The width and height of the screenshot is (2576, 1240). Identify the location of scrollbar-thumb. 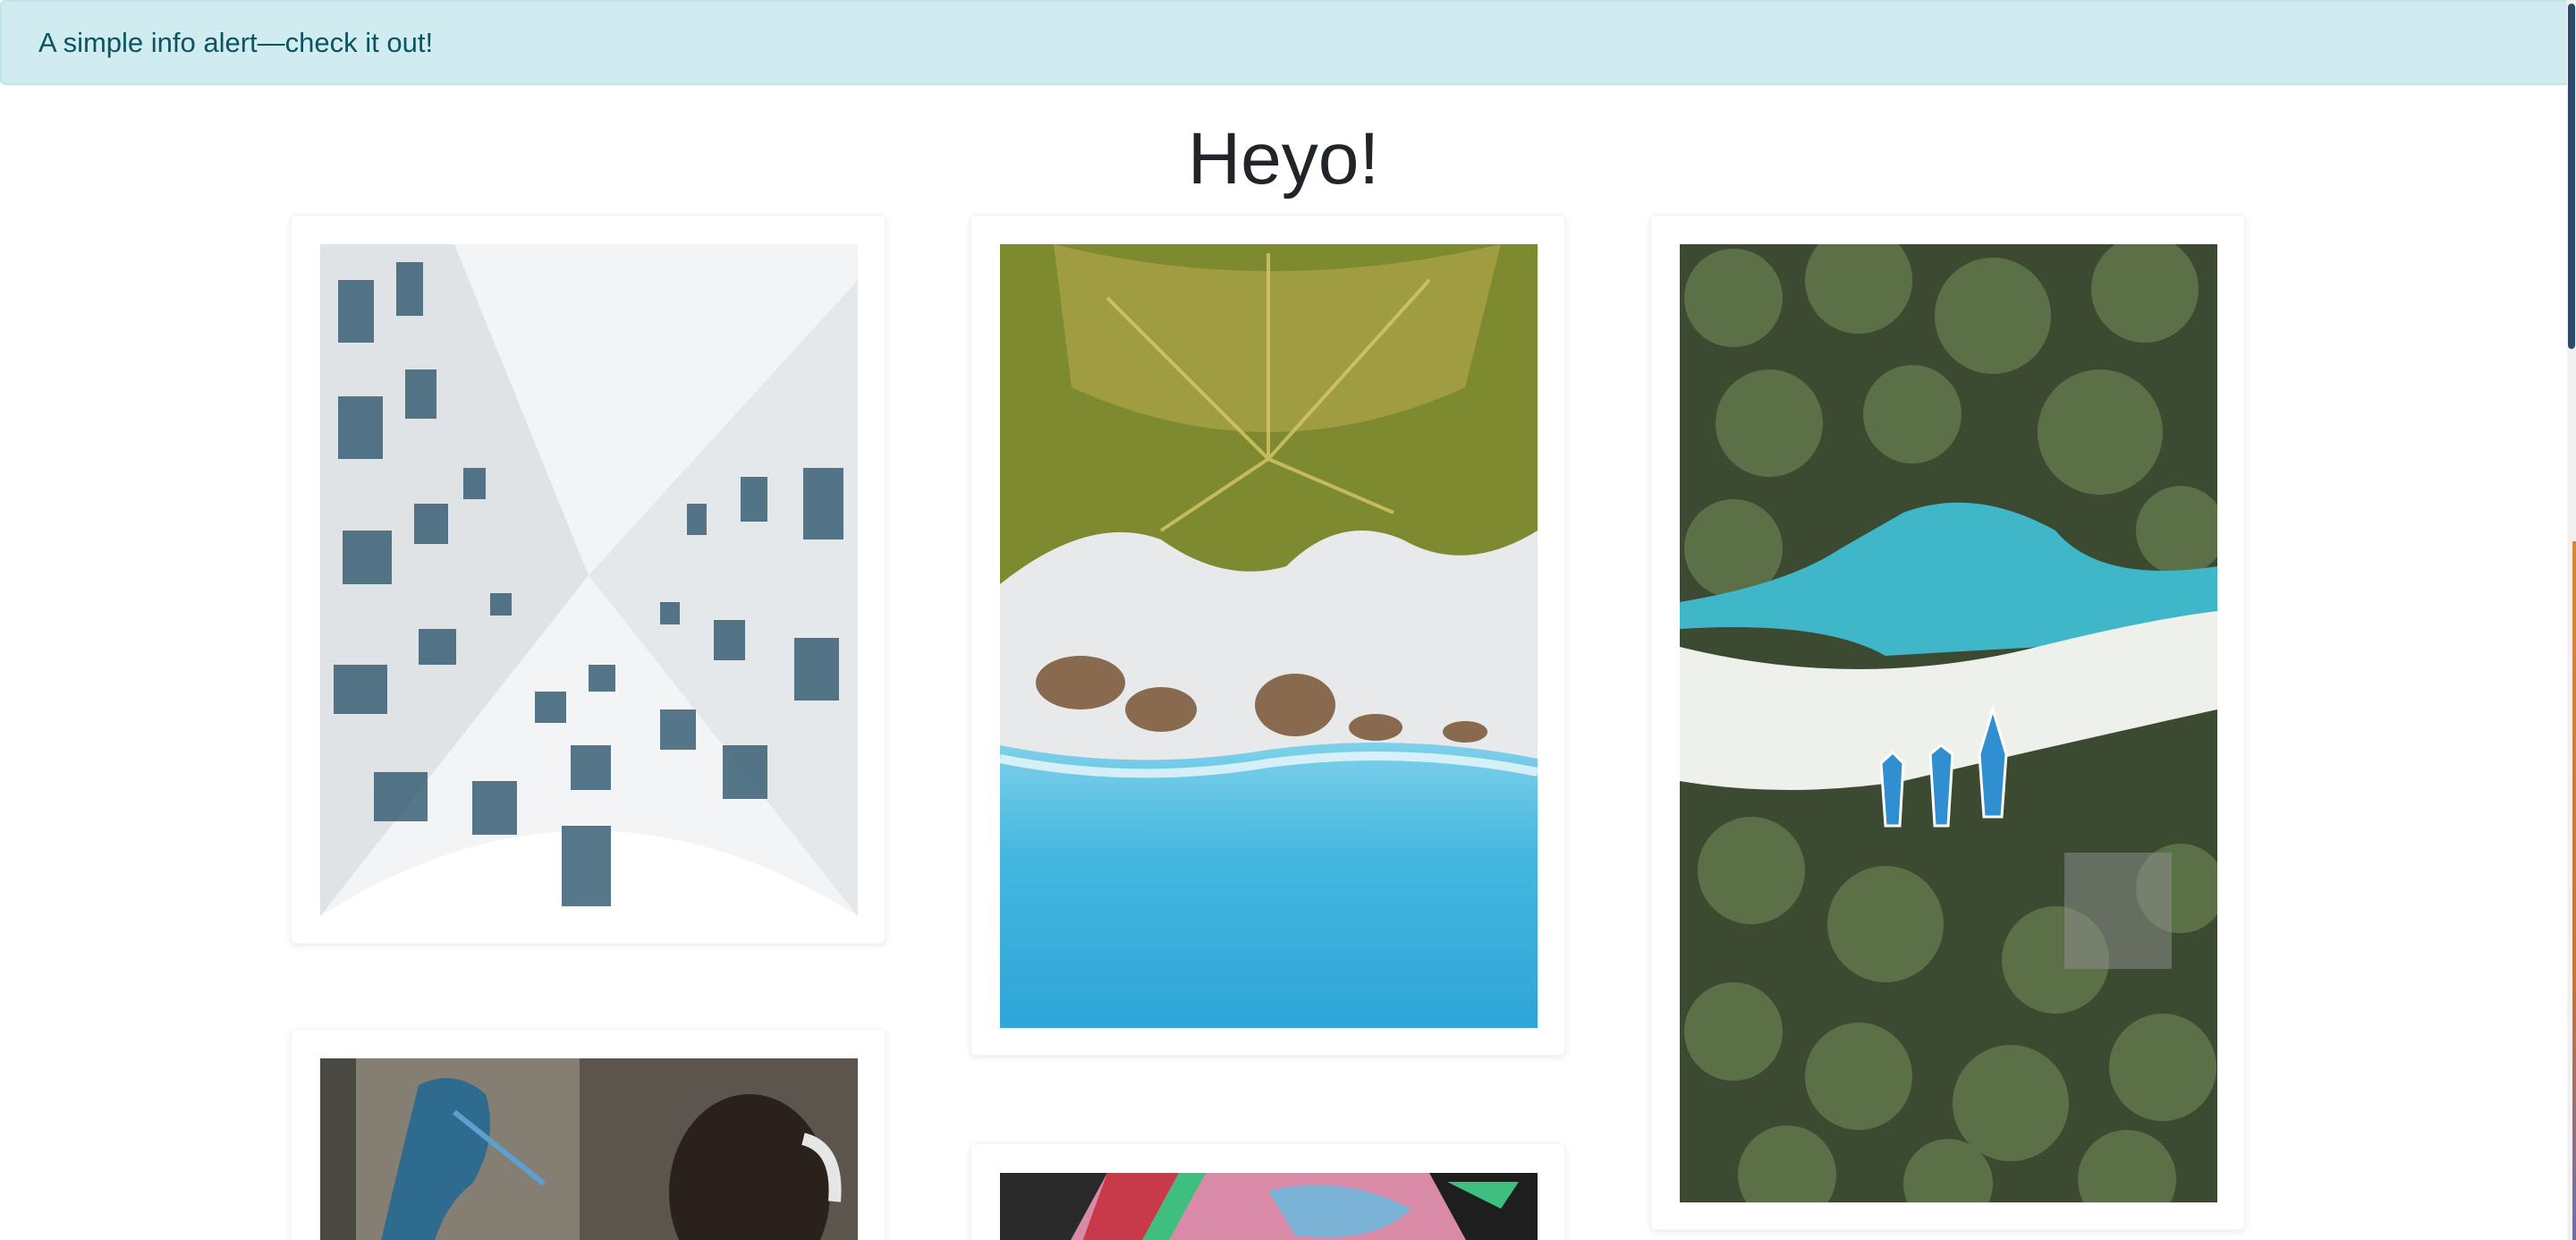
(2571, 176).